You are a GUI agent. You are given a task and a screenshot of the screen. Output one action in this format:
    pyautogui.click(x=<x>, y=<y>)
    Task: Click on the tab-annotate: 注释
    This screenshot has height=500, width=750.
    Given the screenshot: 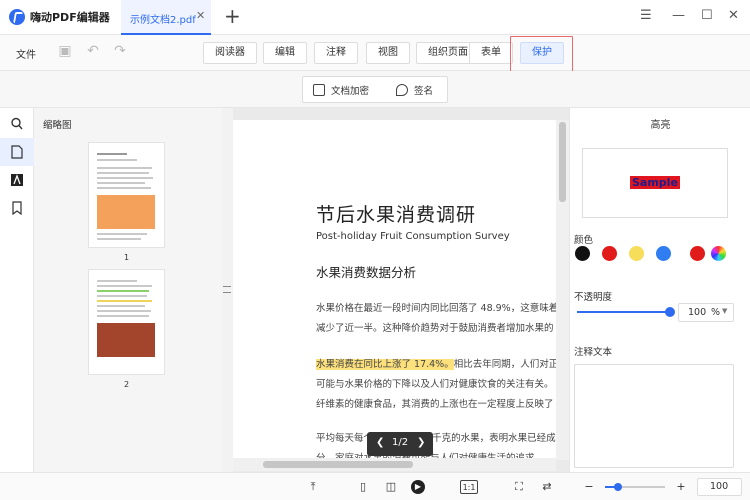 What is the action you would take?
    pyautogui.click(x=336, y=53)
    